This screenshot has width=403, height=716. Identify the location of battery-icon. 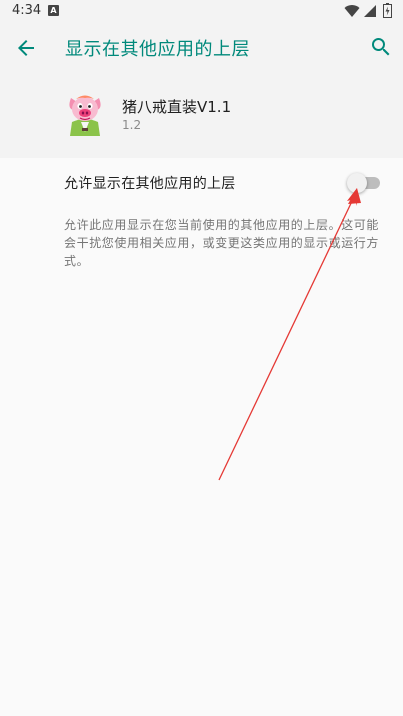
(387, 10).